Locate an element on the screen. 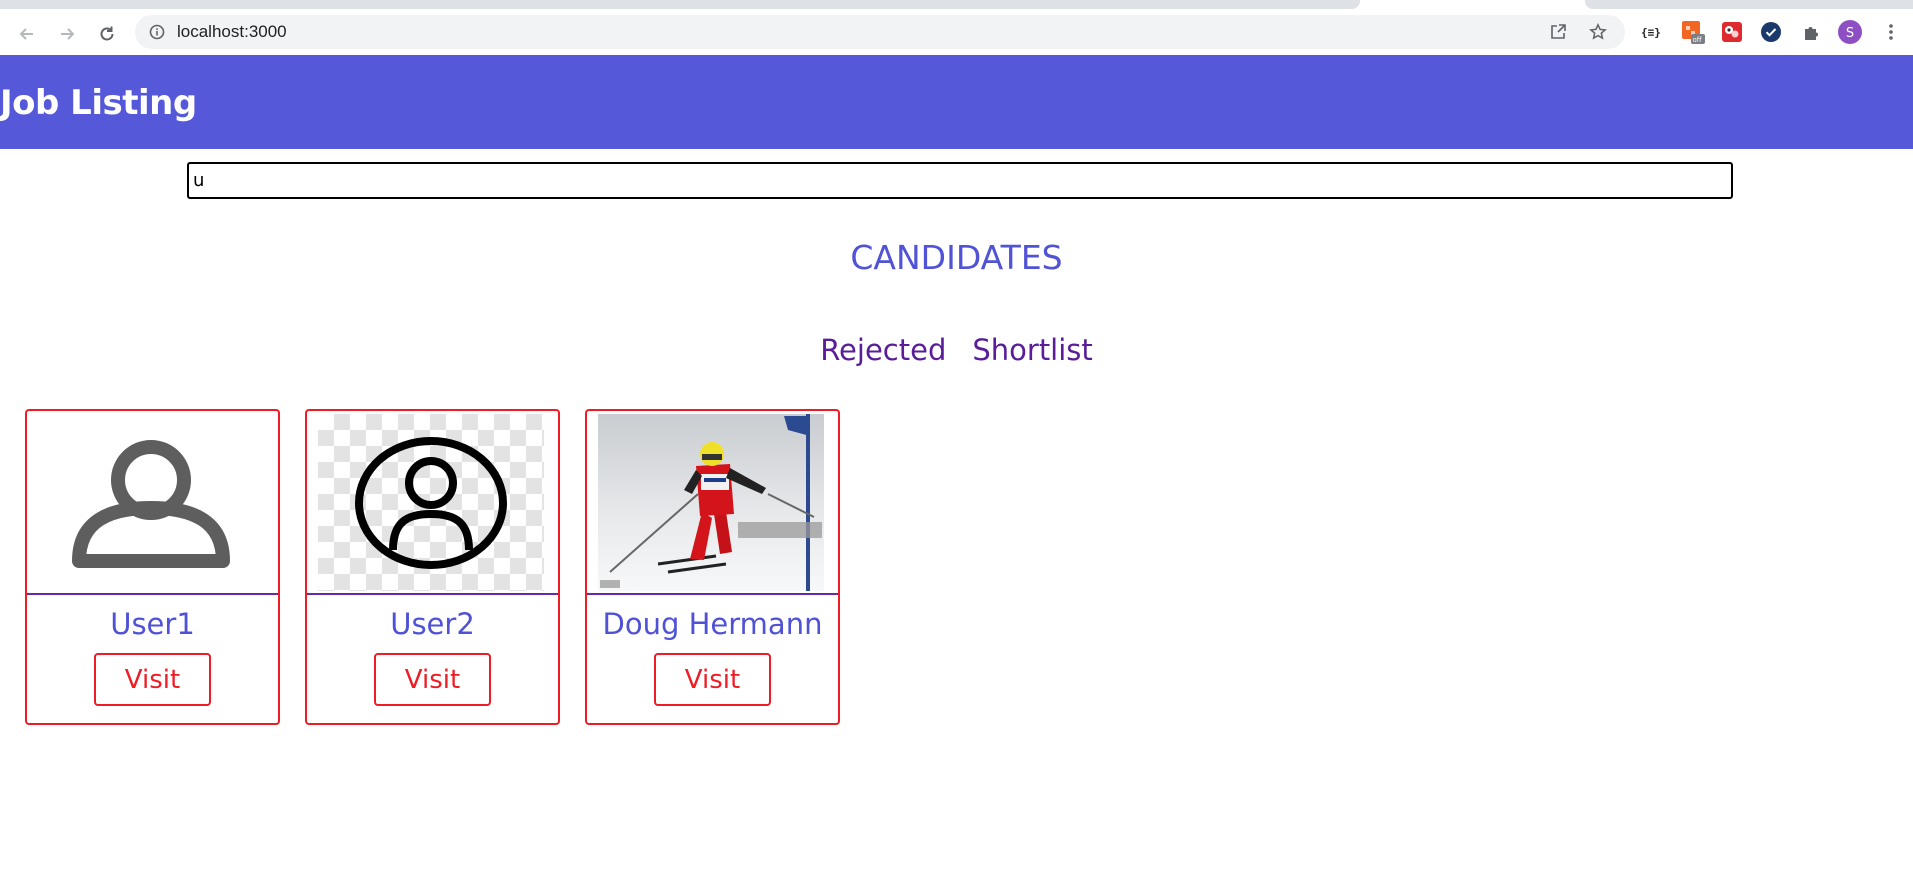 The width and height of the screenshot is (1913, 886). back-arrow-icon is located at coordinates (26, 34).